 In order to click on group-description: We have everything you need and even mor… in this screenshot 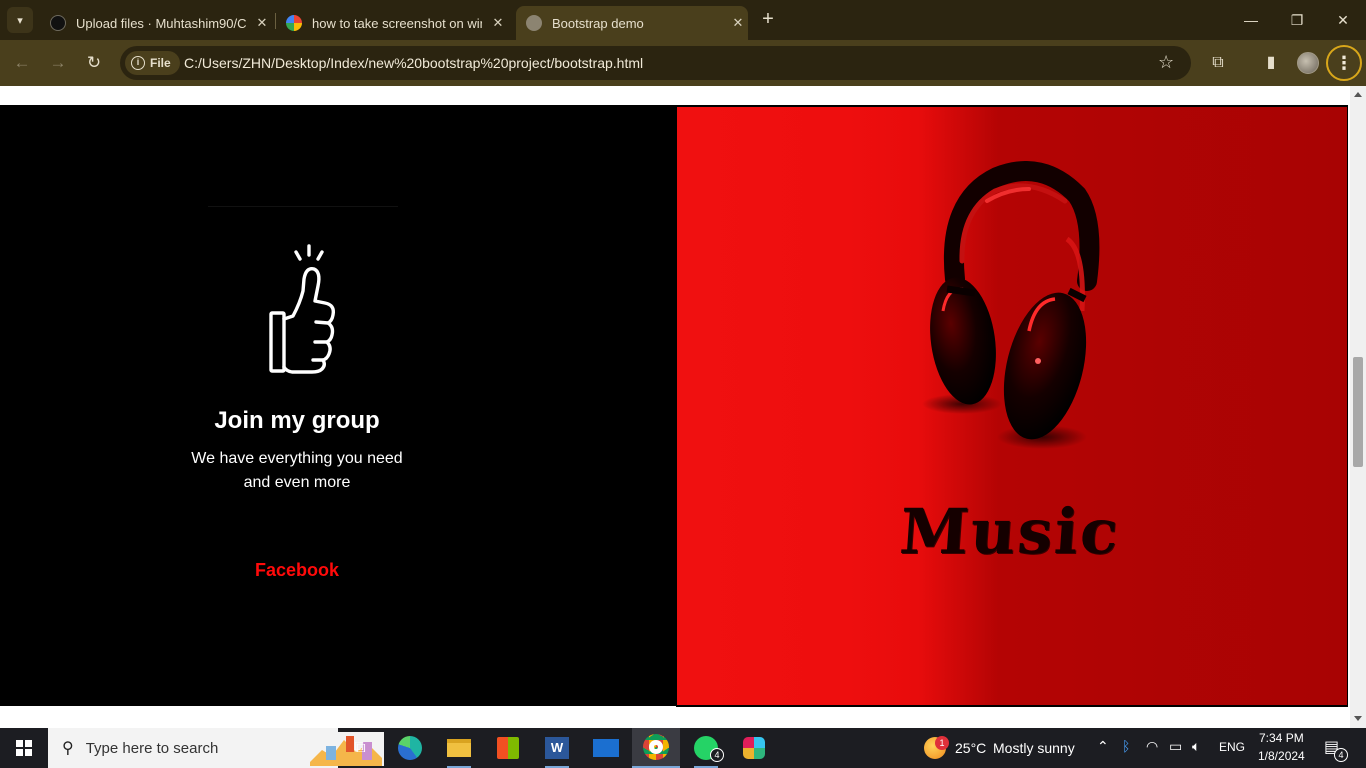, I will do `click(297, 470)`.